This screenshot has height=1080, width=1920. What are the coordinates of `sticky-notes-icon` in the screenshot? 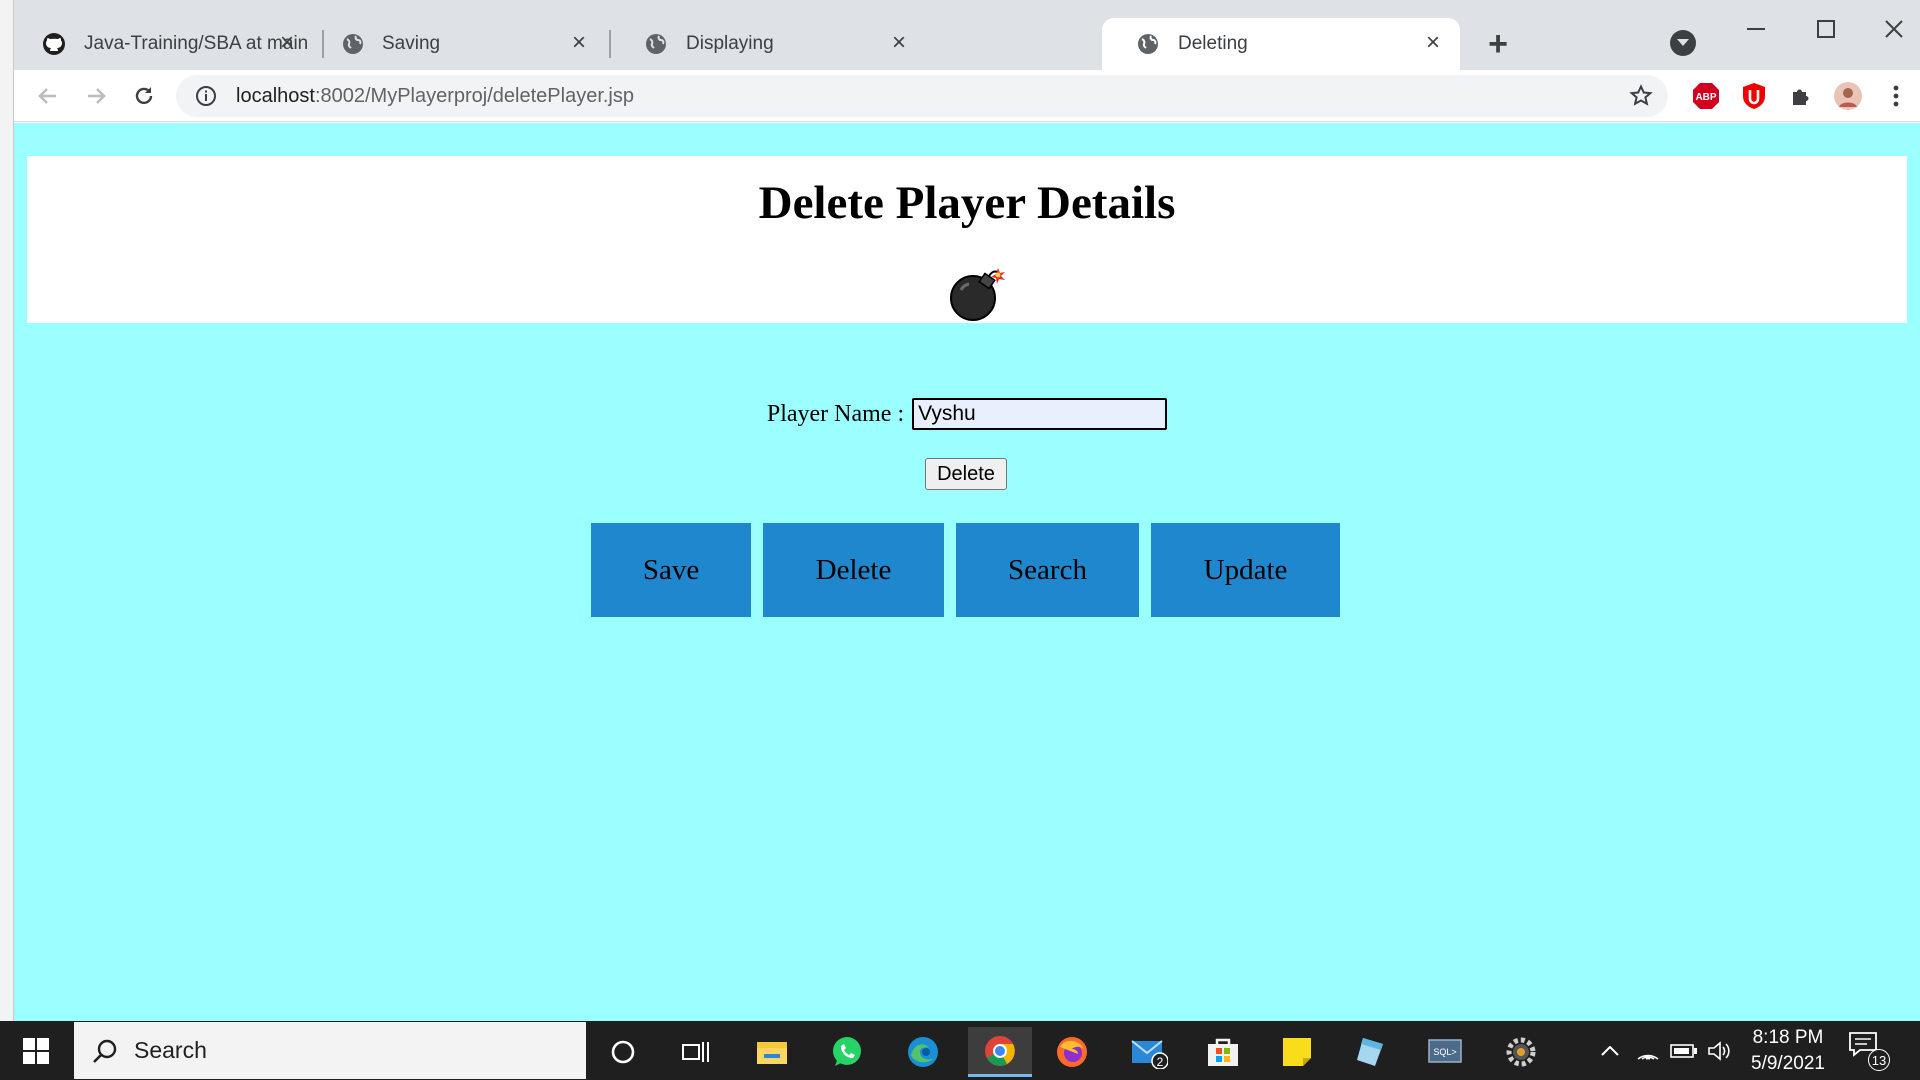 It's located at (1297, 1052).